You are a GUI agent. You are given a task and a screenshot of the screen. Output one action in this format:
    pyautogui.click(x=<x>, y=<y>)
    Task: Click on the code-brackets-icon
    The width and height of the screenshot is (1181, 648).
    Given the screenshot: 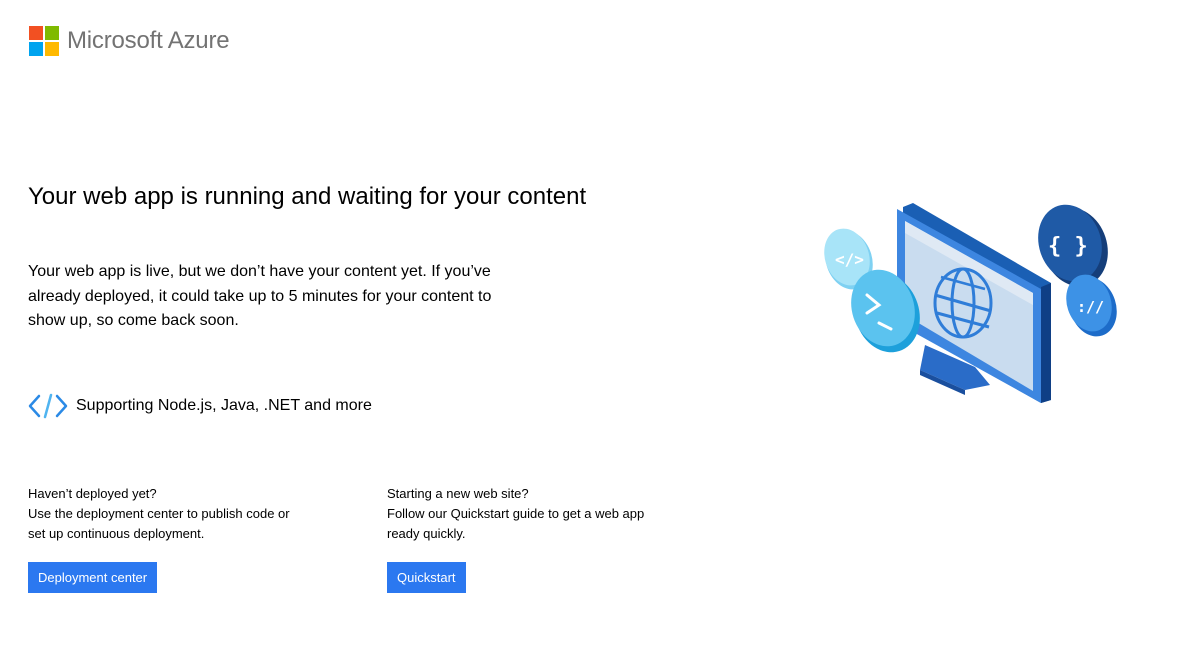 What is the action you would take?
    pyautogui.click(x=48, y=406)
    